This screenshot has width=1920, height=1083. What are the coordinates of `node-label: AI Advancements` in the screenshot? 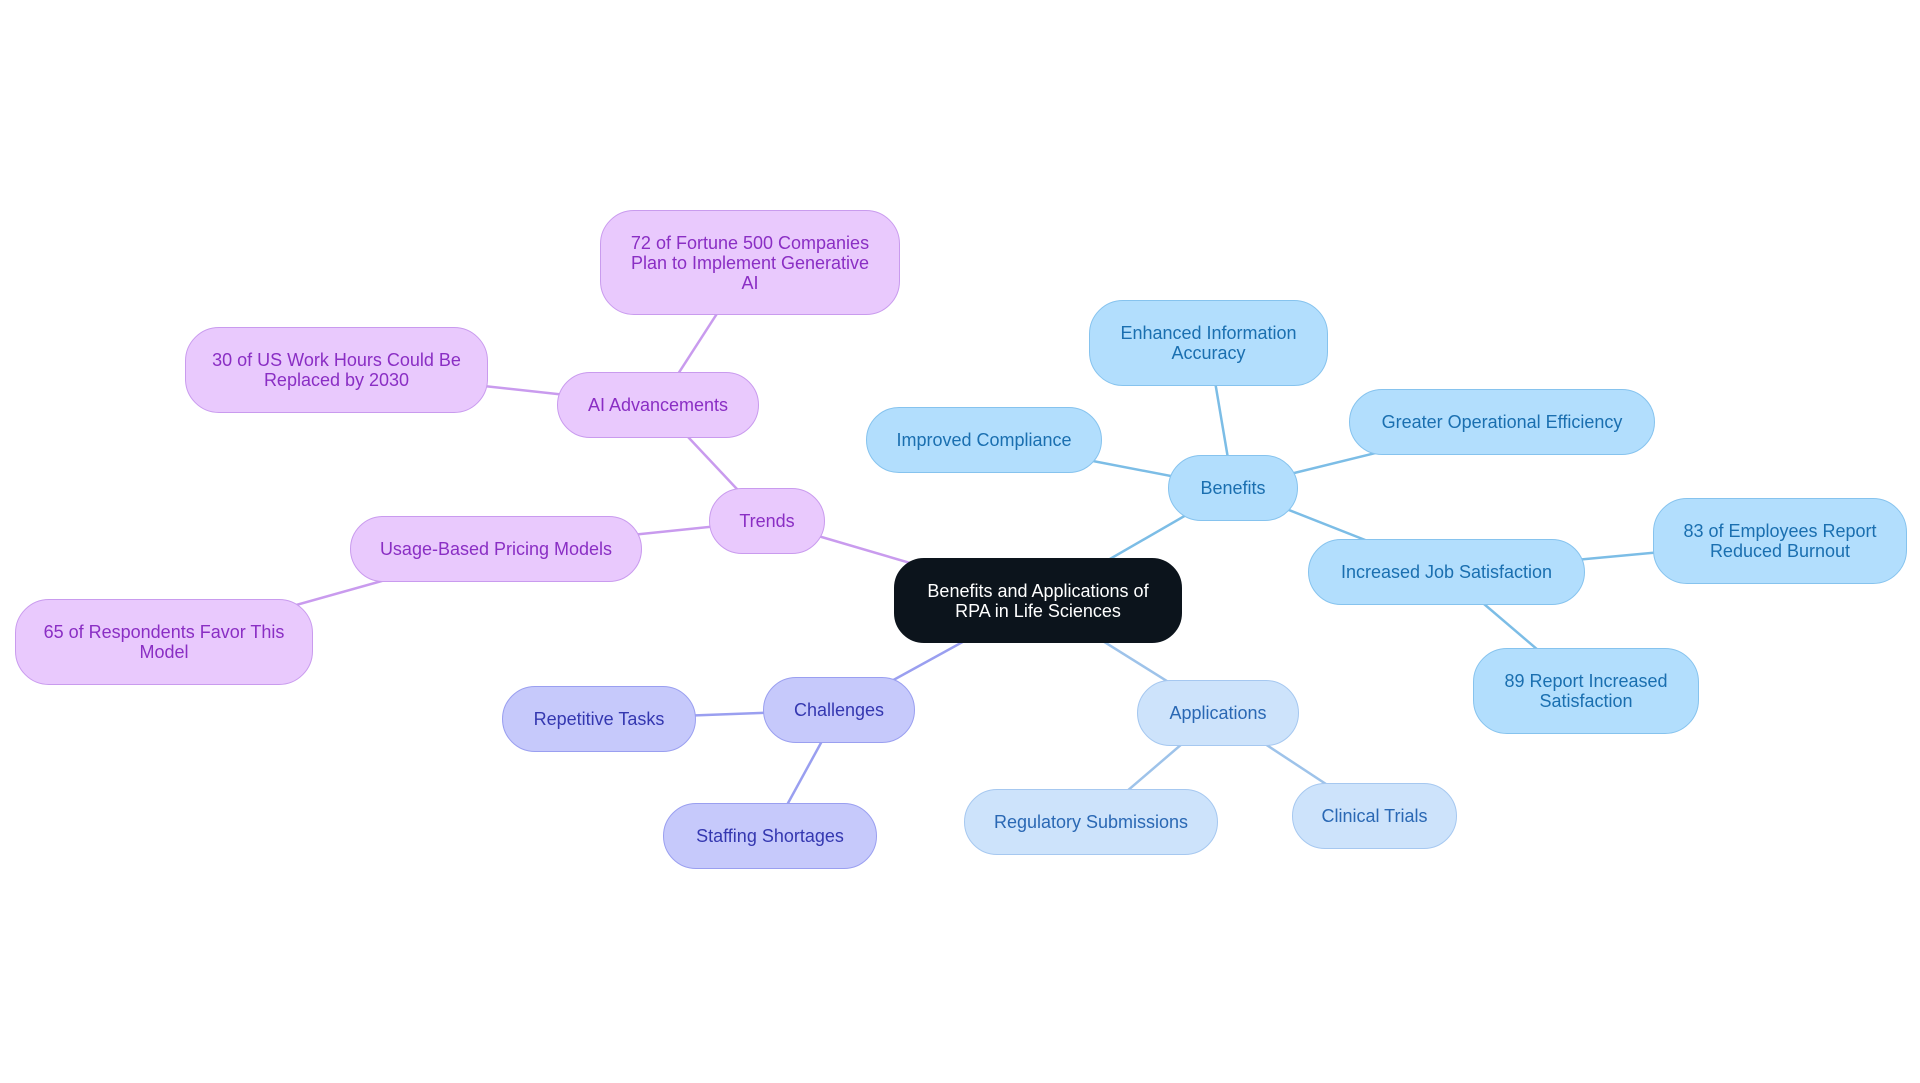 It's located at (658, 405).